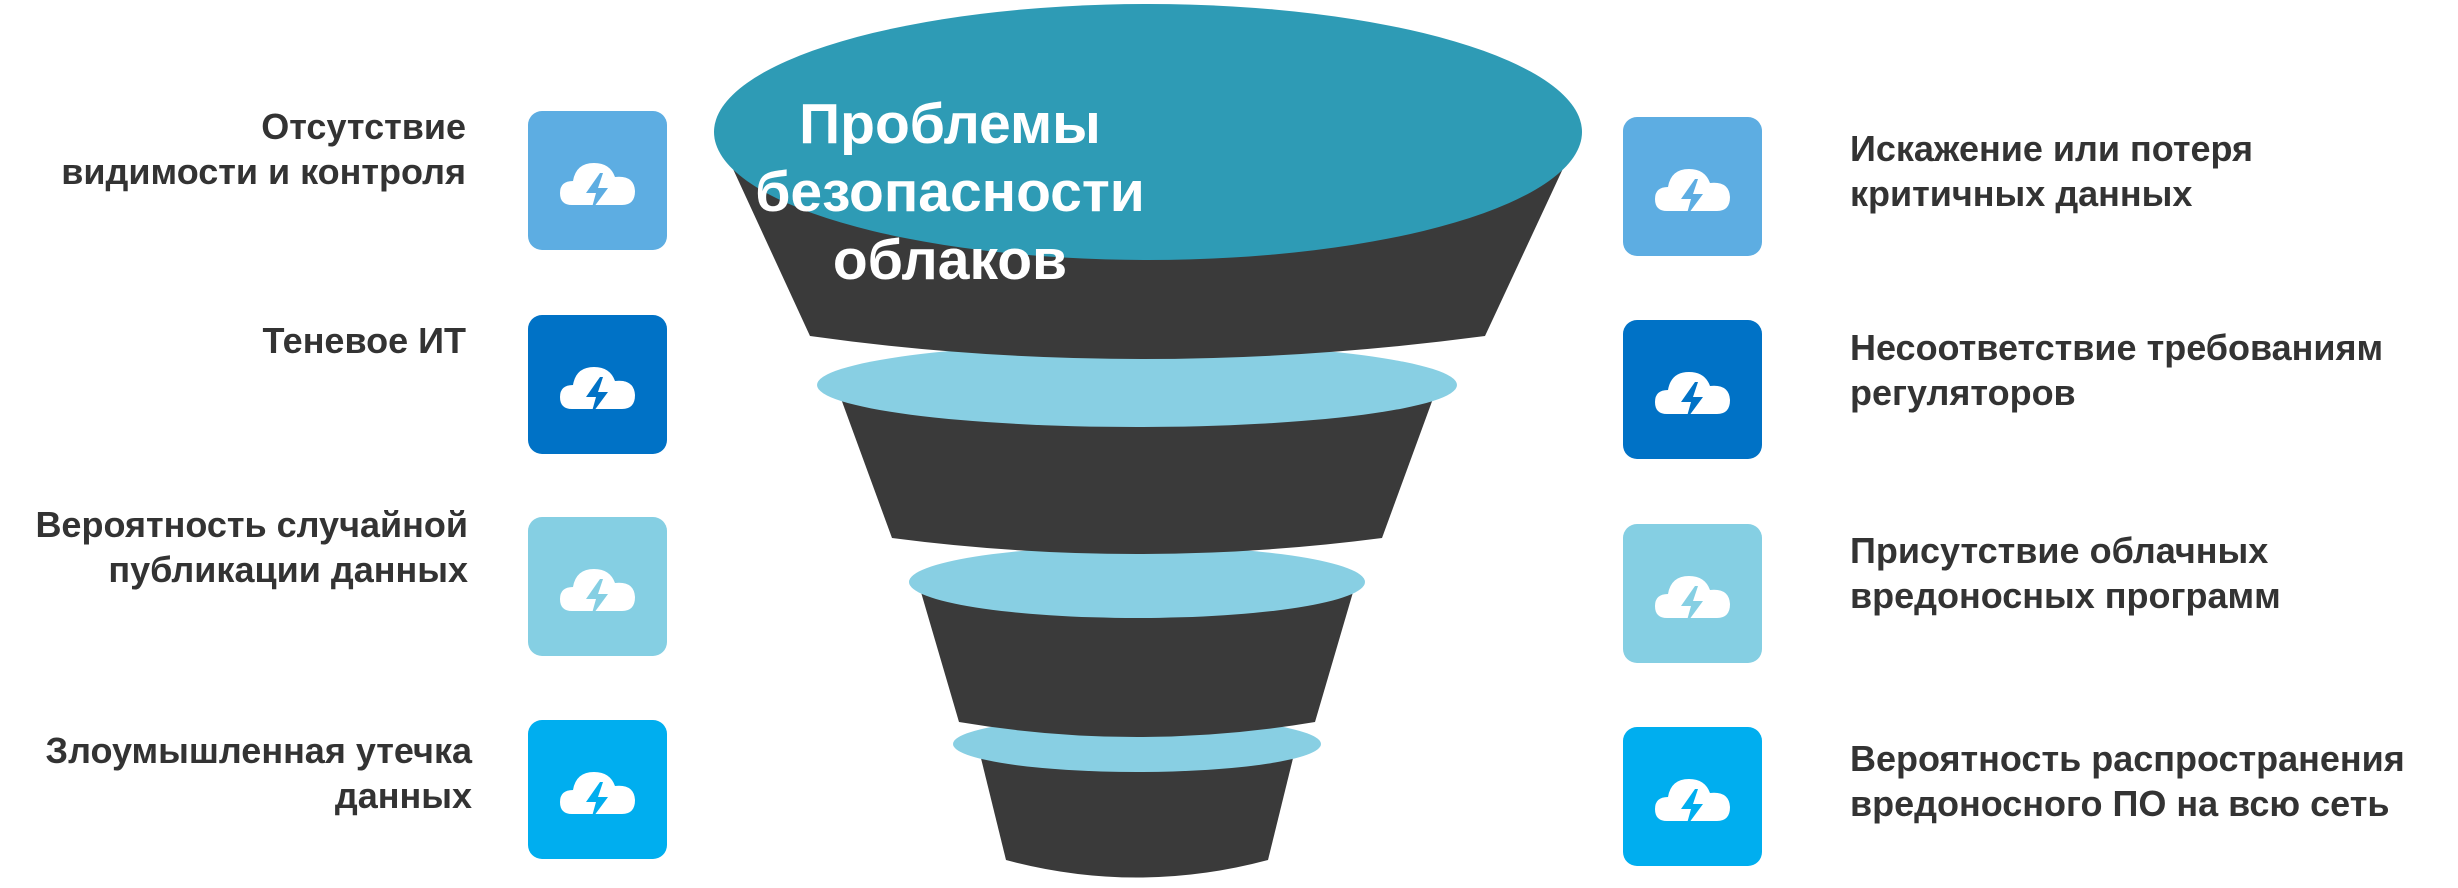 This screenshot has width=2458, height=888. Describe the element at coordinates (2127, 758) in the screenshot. I see `right-label-4-line-1: Вероятность распространения` at that location.